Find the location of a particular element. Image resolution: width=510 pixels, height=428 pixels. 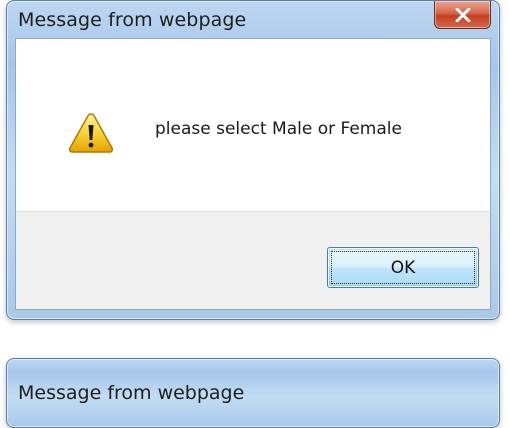

close-icon is located at coordinates (462, 14).